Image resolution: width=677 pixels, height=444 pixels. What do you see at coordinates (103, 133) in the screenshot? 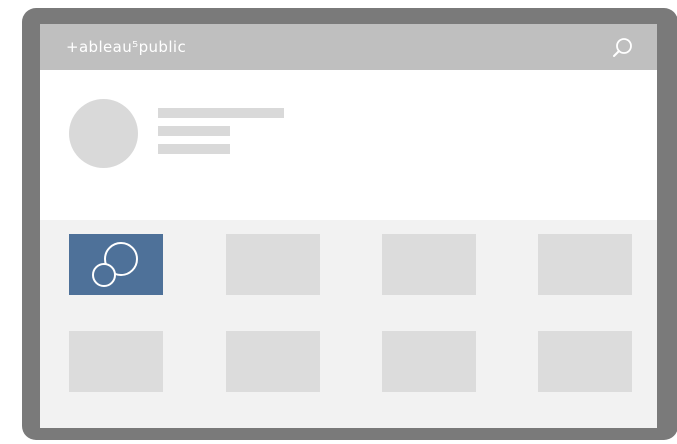
I see `avatar` at bounding box center [103, 133].